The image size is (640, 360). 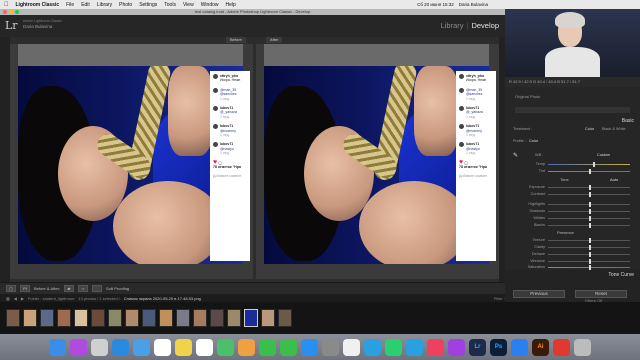 I want to click on dock-telegram-icon, so click(x=414, y=347).